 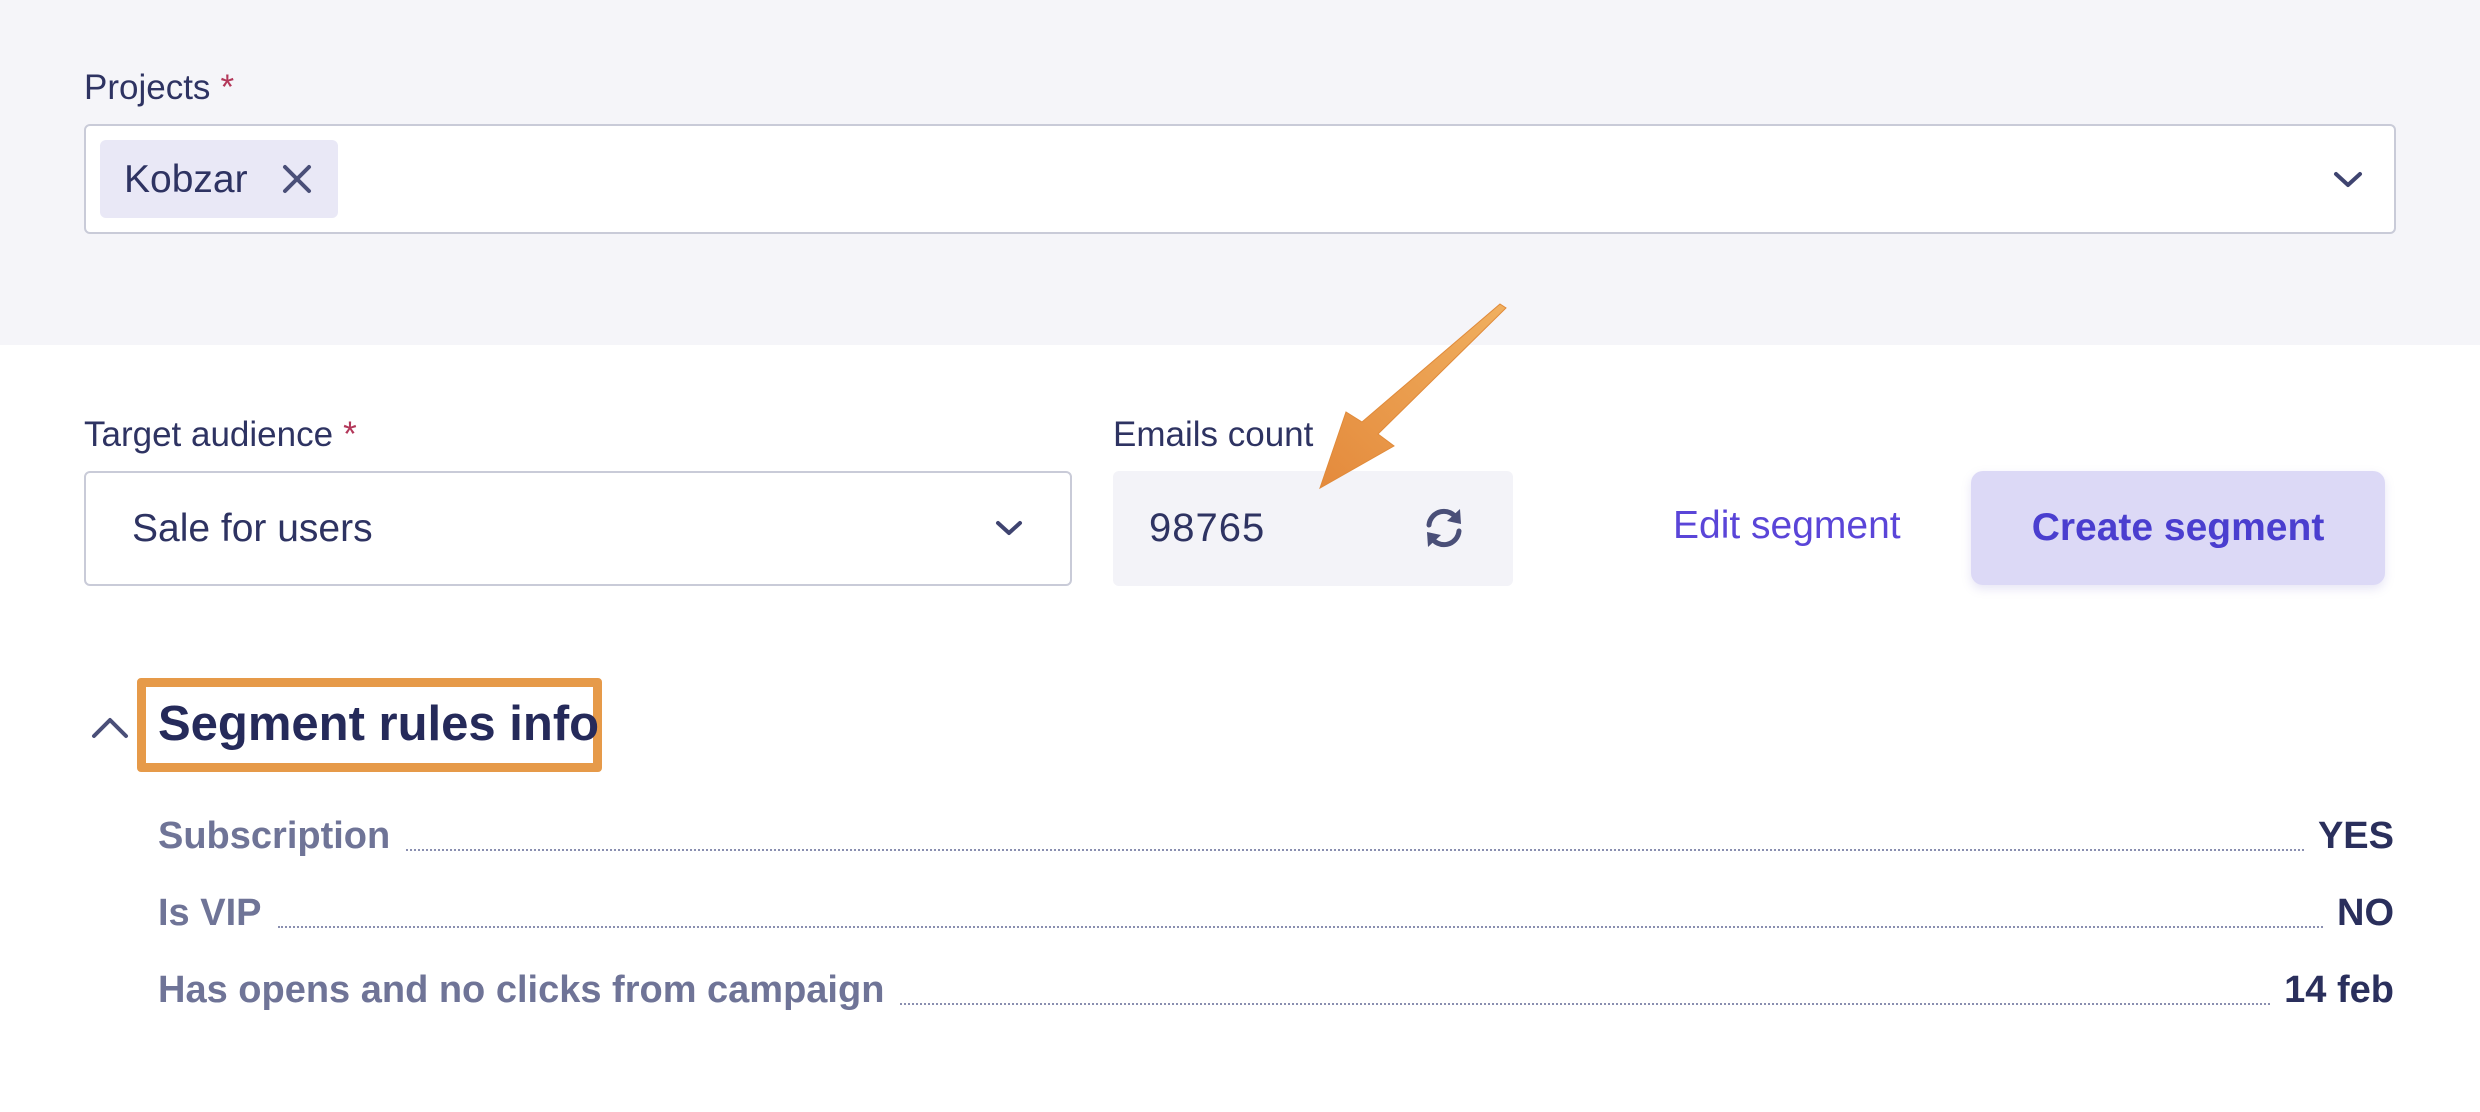 What do you see at coordinates (1787, 525) in the screenshot?
I see `edit-segment-link: Edit segment` at bounding box center [1787, 525].